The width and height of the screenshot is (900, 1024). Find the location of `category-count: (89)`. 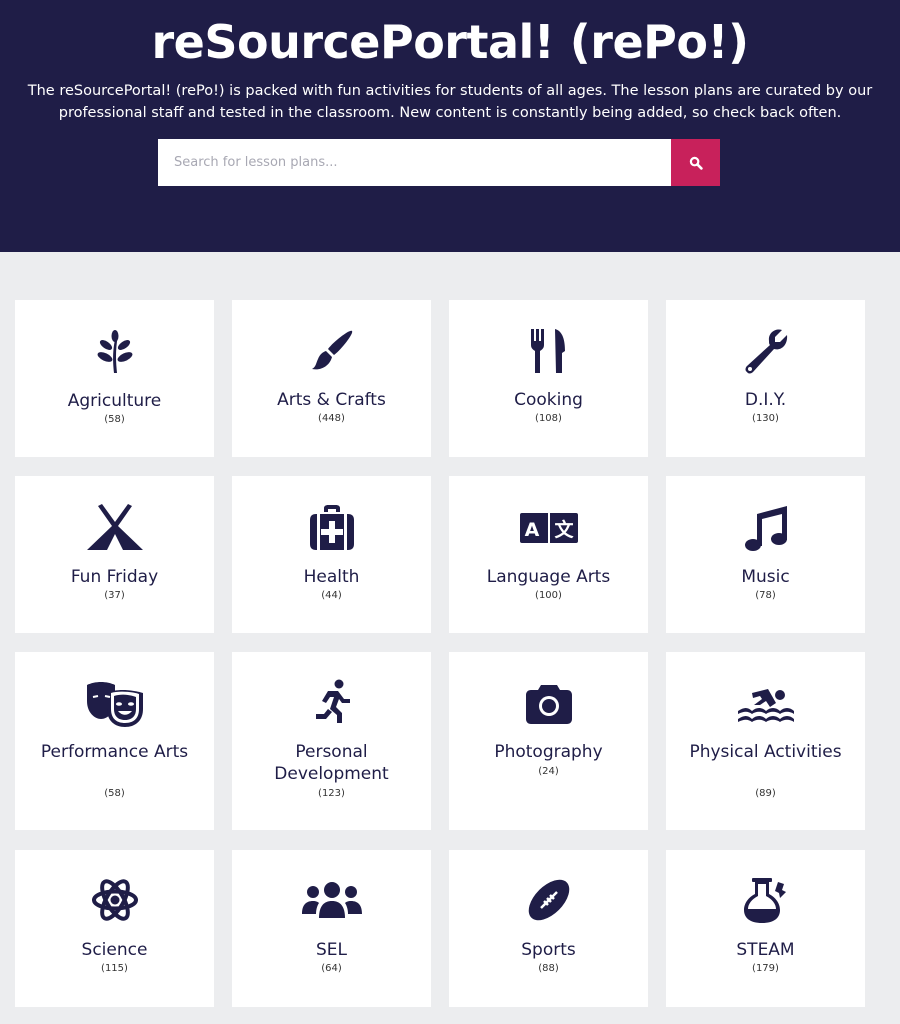

category-count: (89) is located at coordinates (765, 793).